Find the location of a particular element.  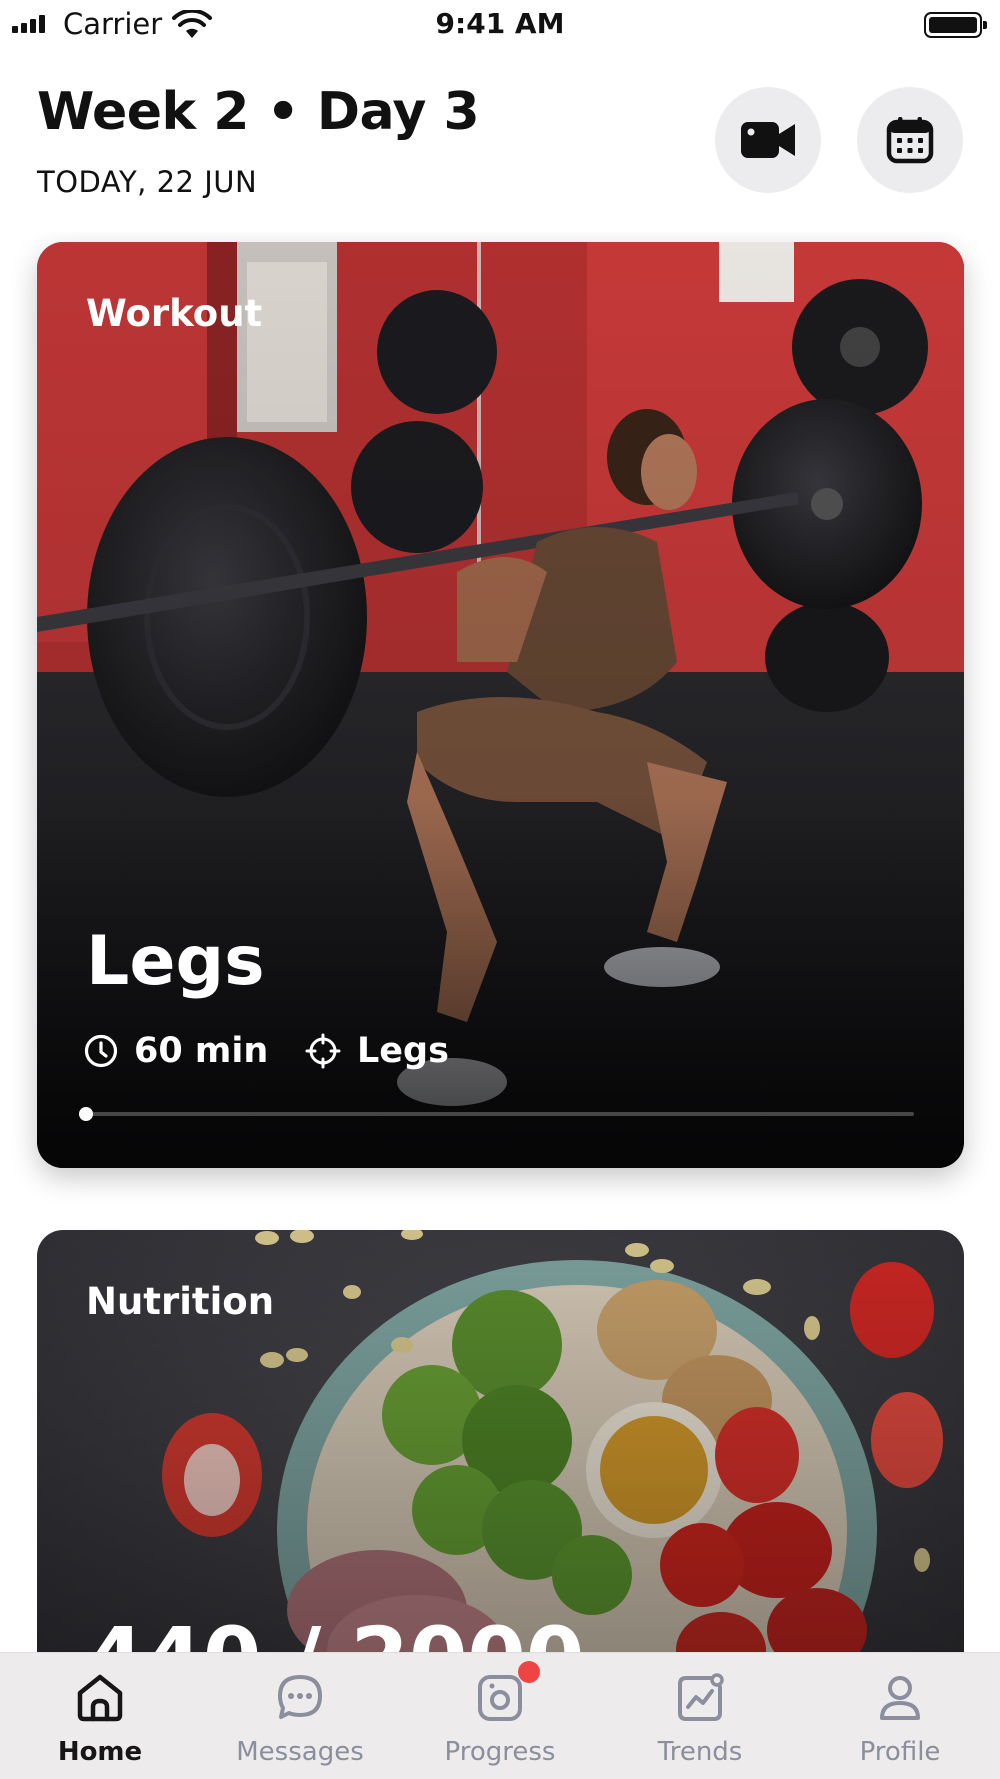

user-icon is located at coordinates (900, 1698).